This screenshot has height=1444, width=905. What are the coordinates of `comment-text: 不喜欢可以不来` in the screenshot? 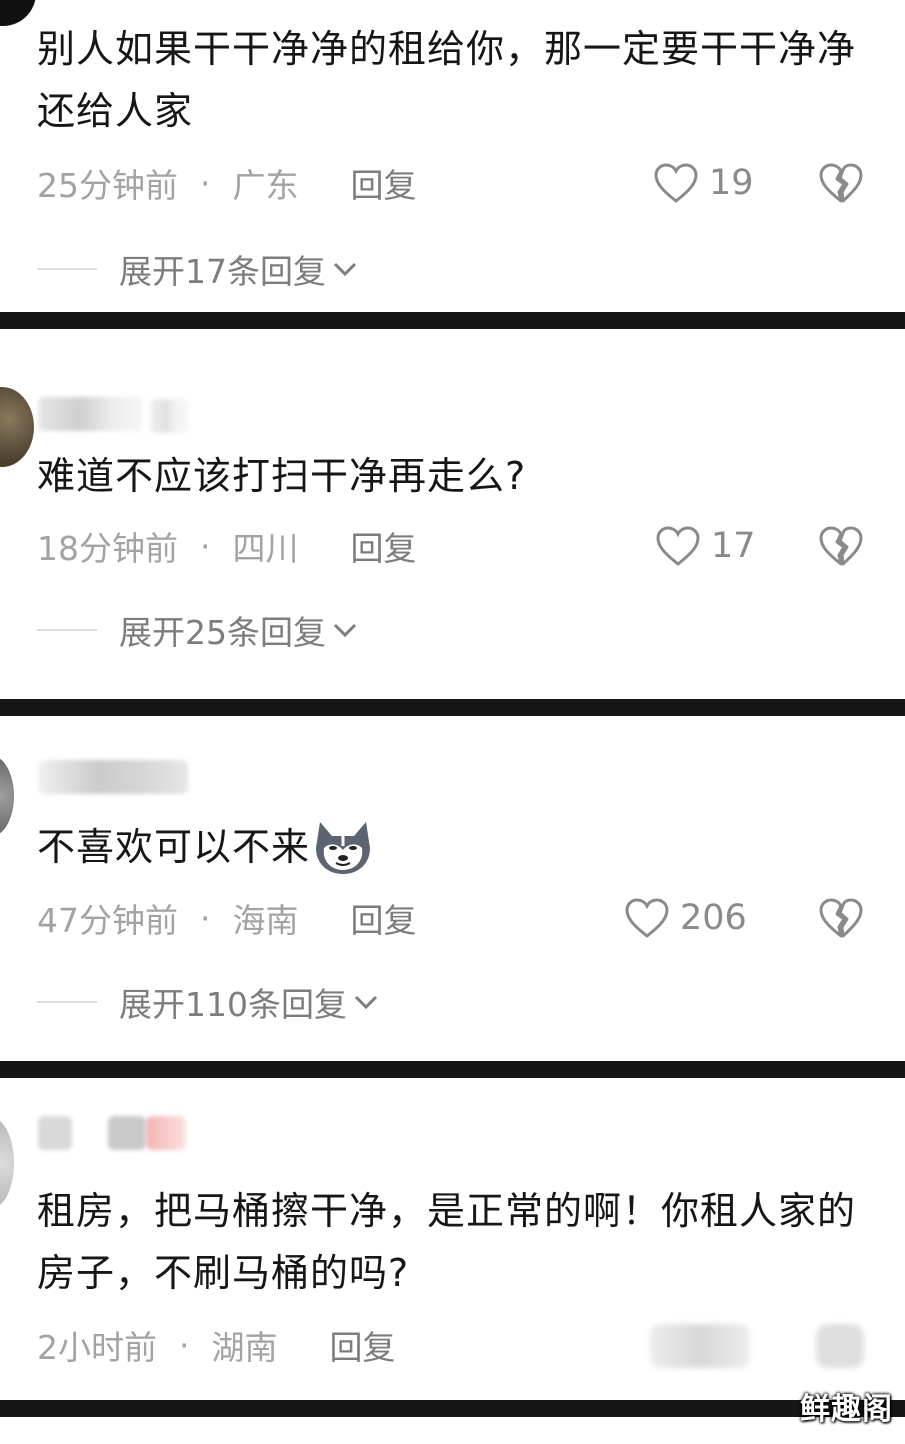 It's located at (457, 847).